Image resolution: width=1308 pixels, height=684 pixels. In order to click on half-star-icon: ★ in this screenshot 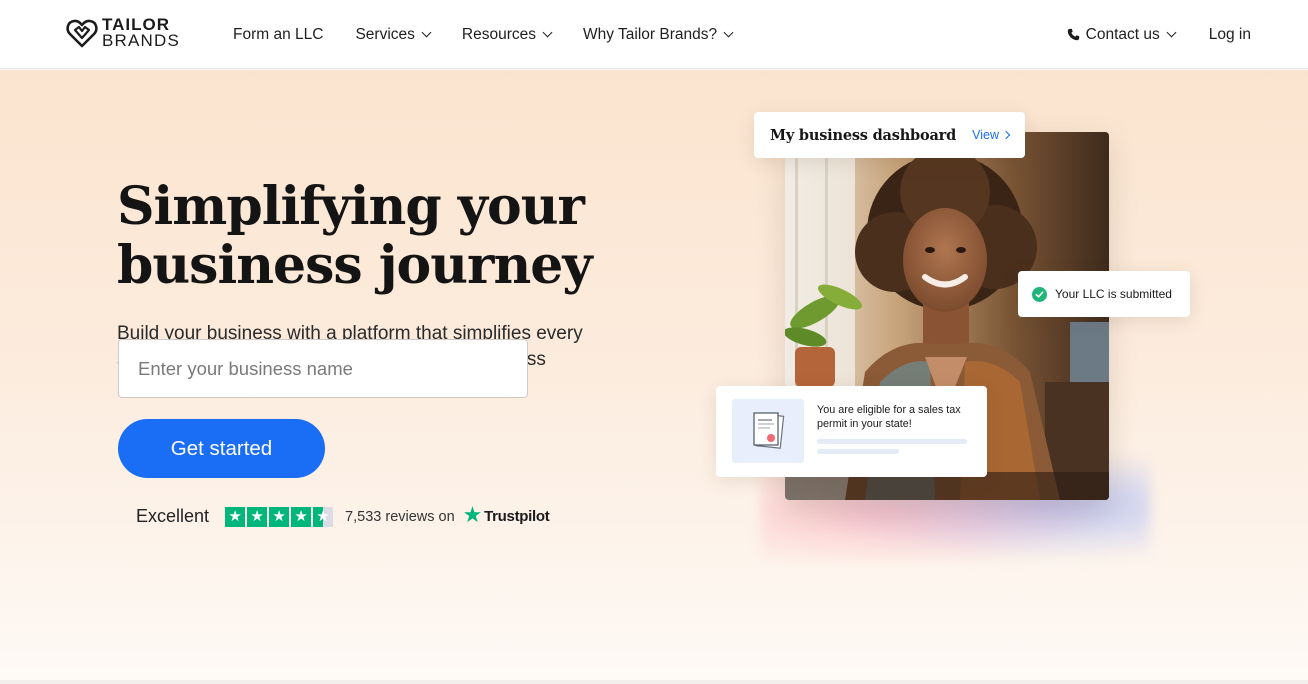, I will do `click(323, 516)`.